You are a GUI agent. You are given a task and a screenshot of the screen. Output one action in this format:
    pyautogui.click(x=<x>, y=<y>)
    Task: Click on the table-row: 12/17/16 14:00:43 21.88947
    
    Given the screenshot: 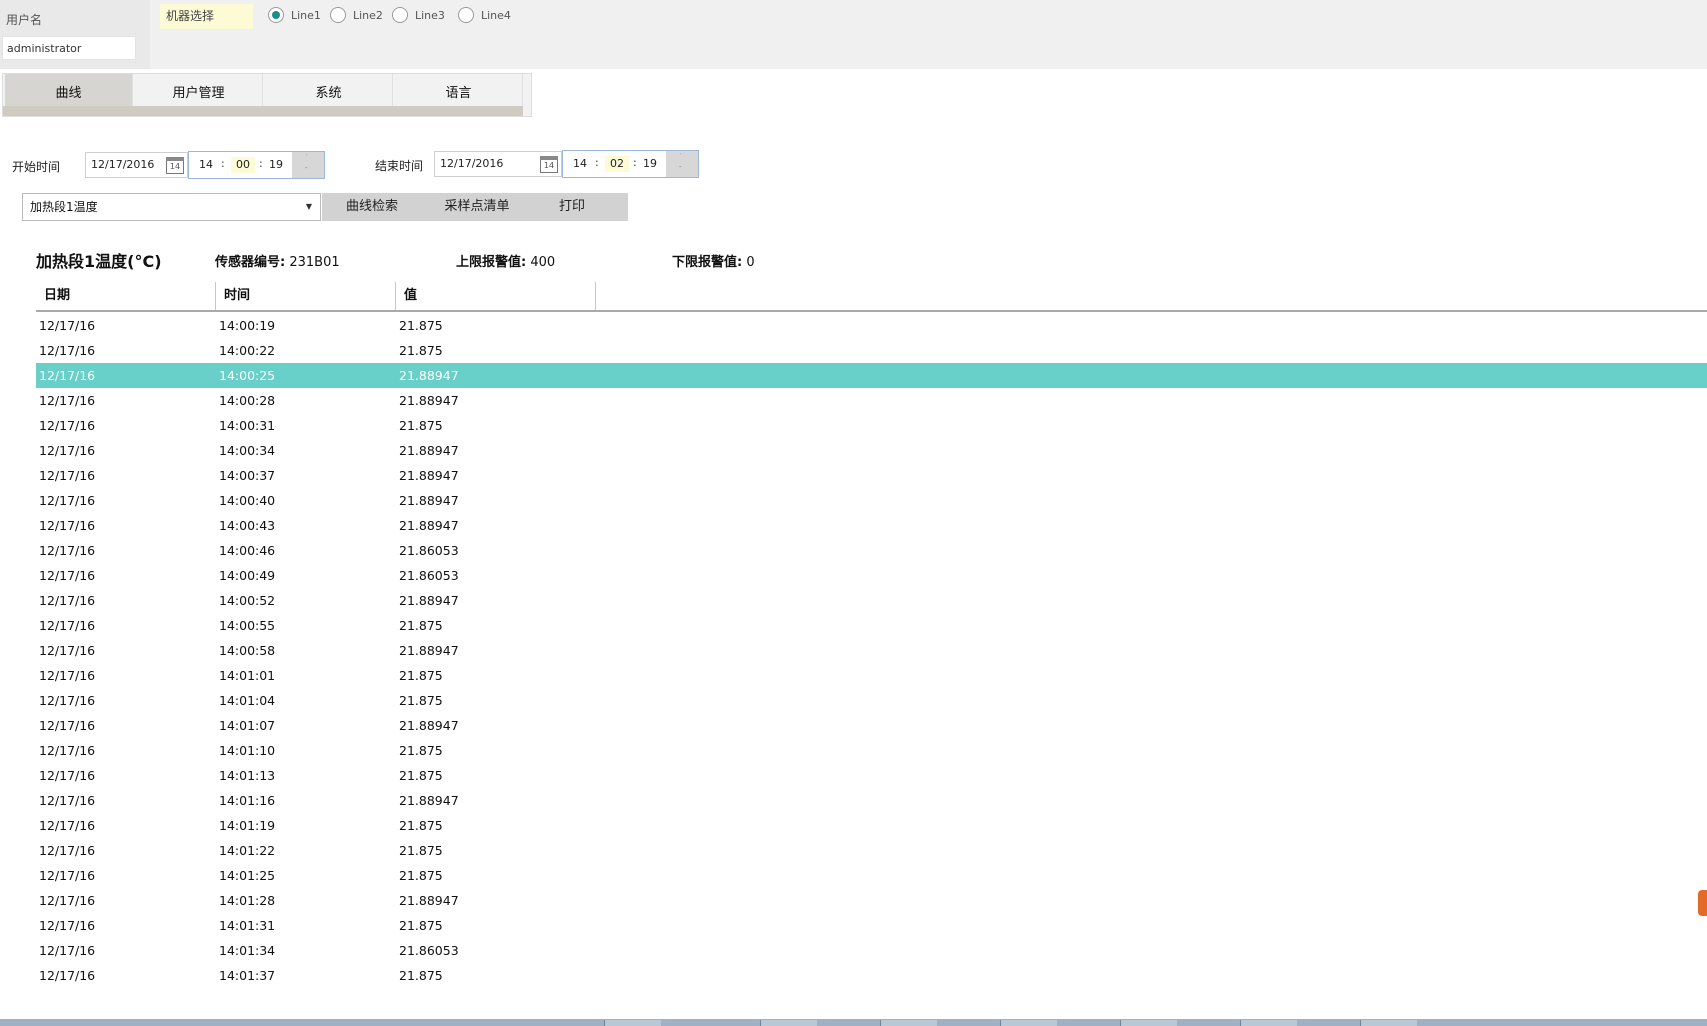 What is the action you would take?
    pyautogui.click(x=871, y=525)
    